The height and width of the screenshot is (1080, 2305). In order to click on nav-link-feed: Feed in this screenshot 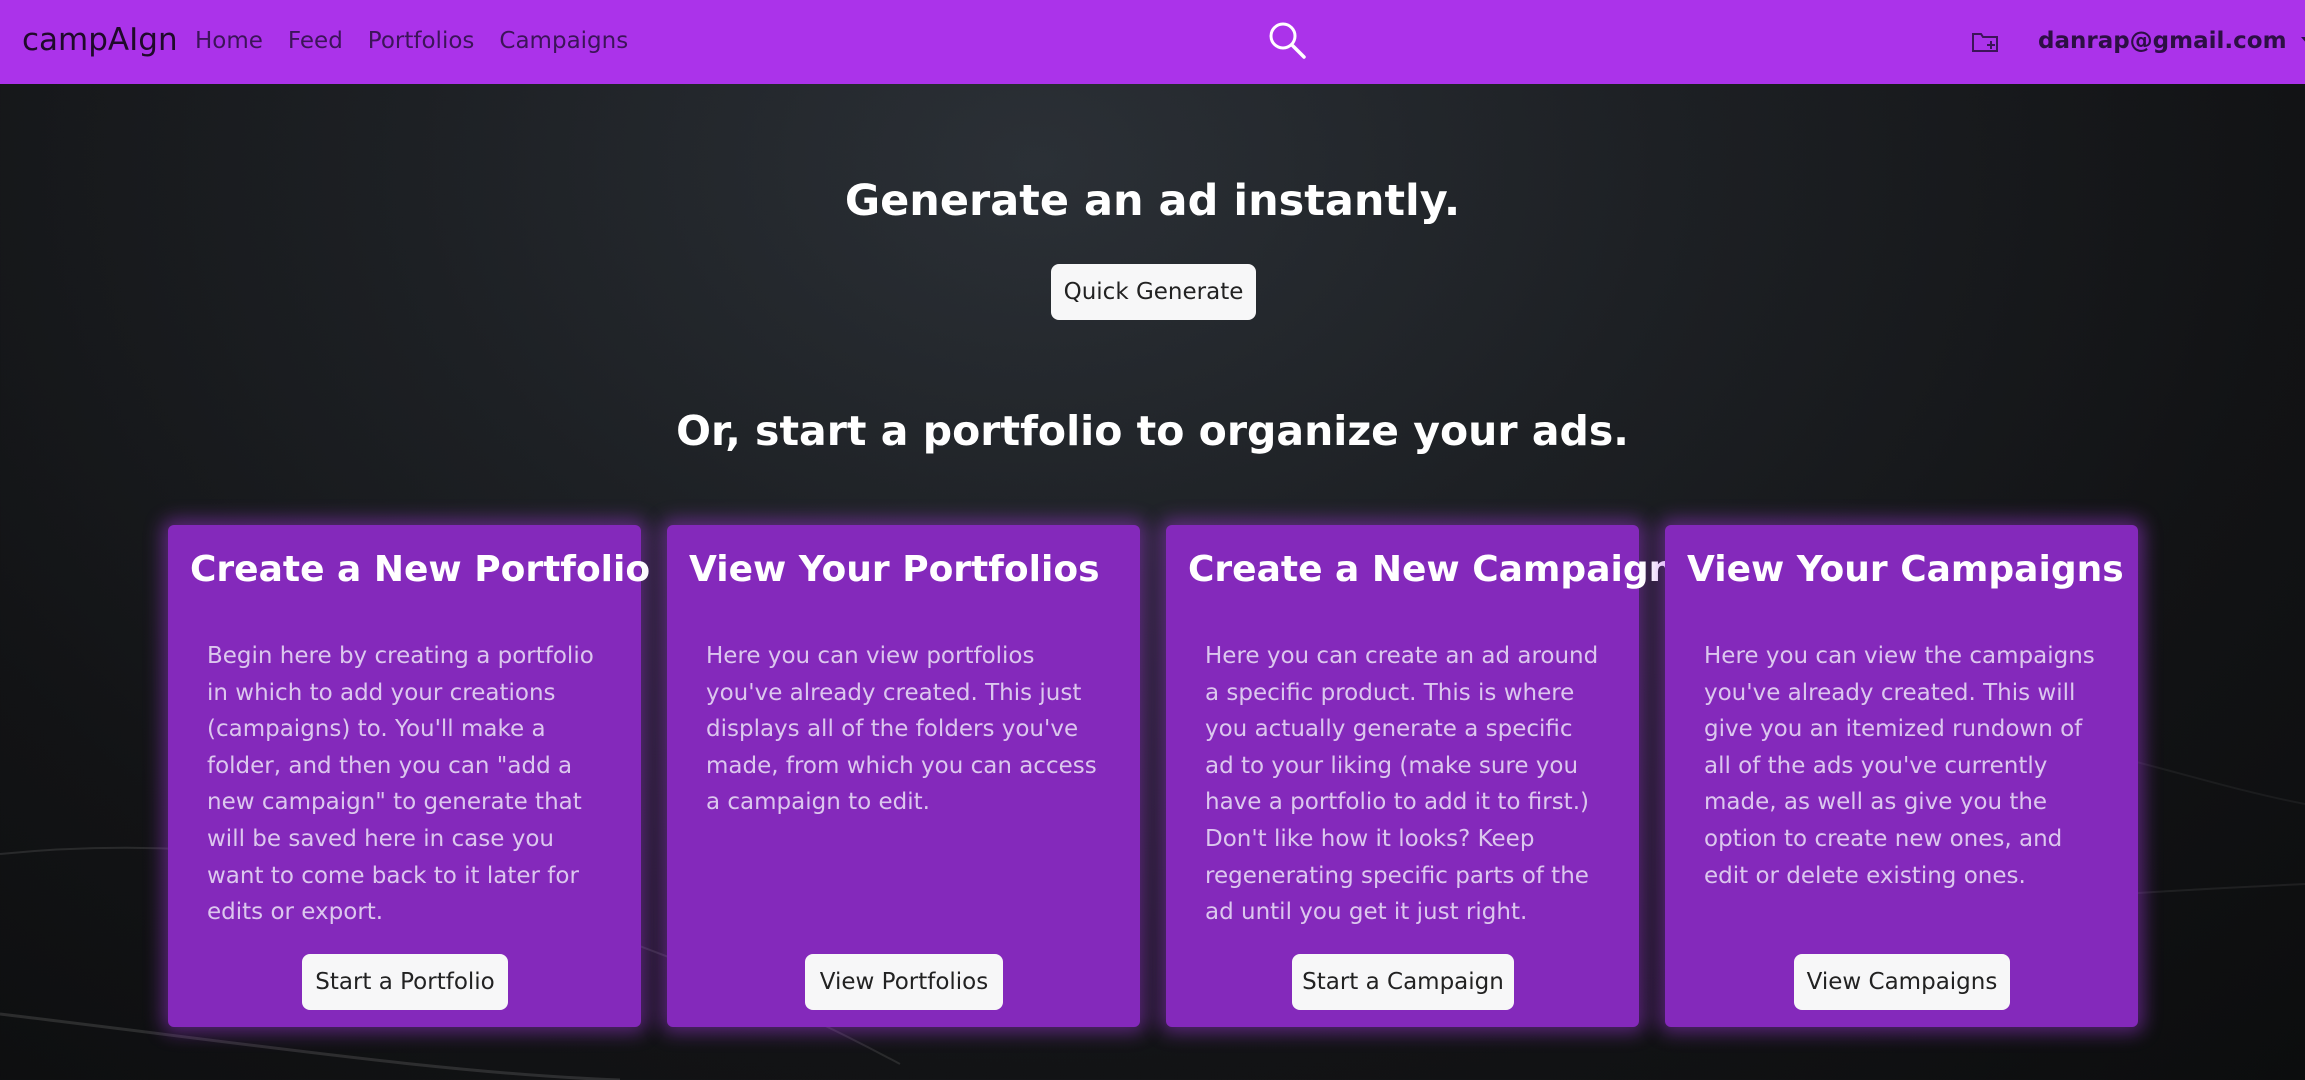, I will do `click(315, 41)`.